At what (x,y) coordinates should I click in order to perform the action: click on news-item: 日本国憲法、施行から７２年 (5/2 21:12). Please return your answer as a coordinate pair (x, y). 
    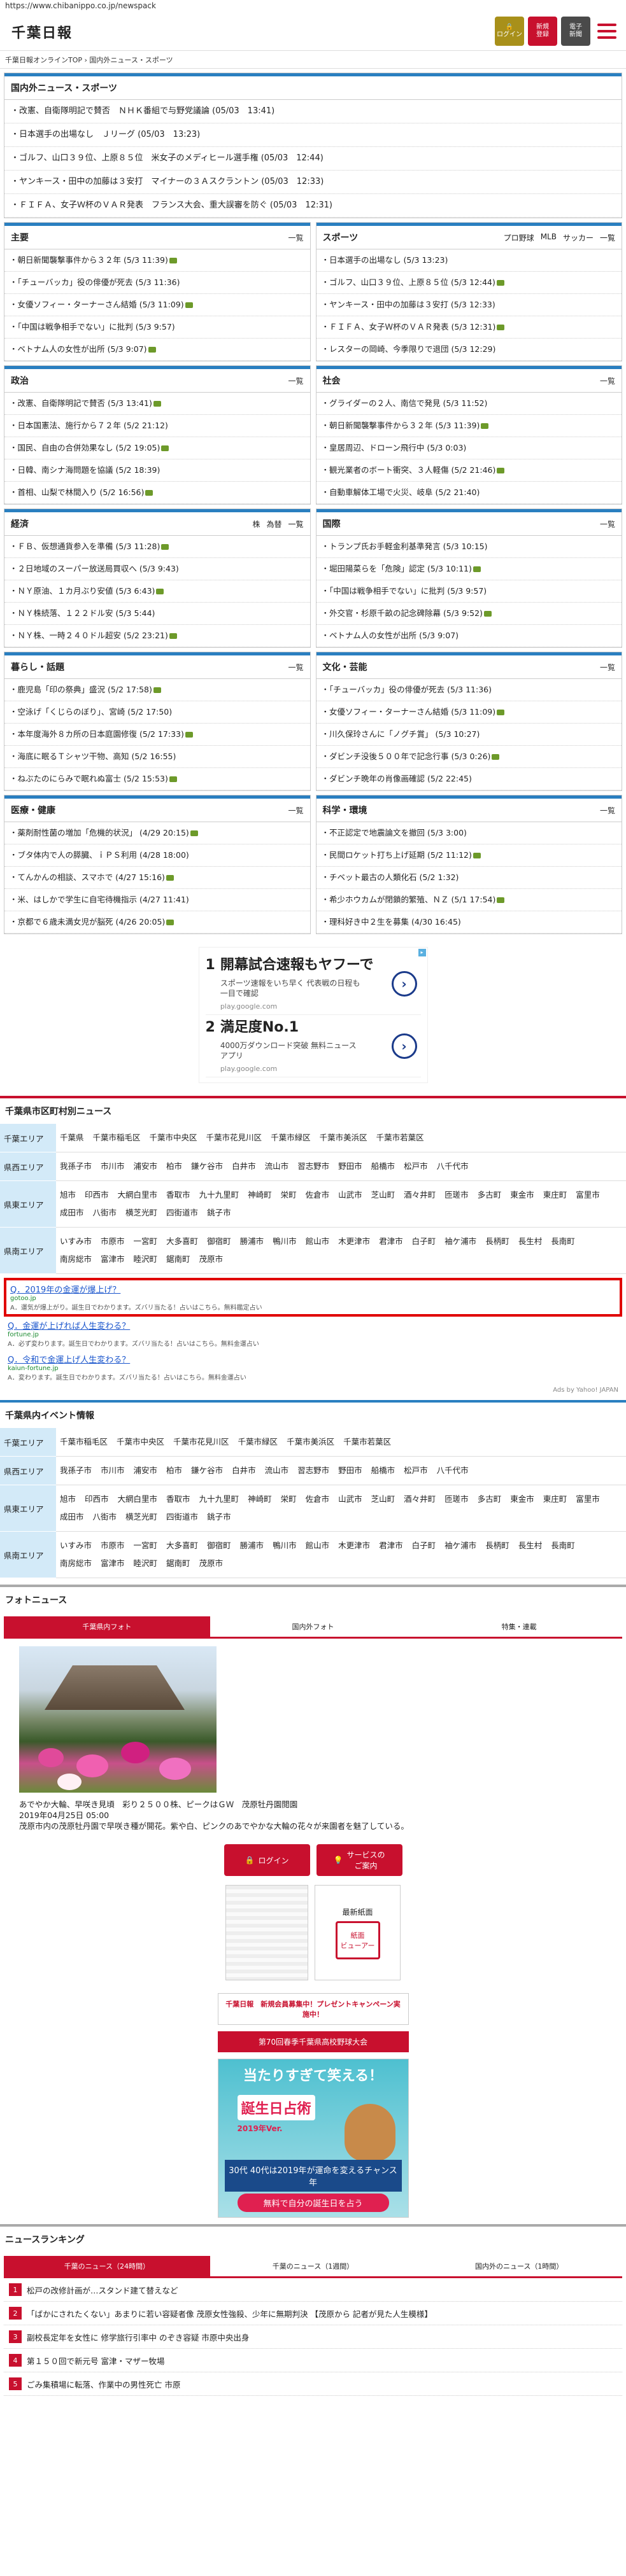
    Looking at the image, I should click on (157, 426).